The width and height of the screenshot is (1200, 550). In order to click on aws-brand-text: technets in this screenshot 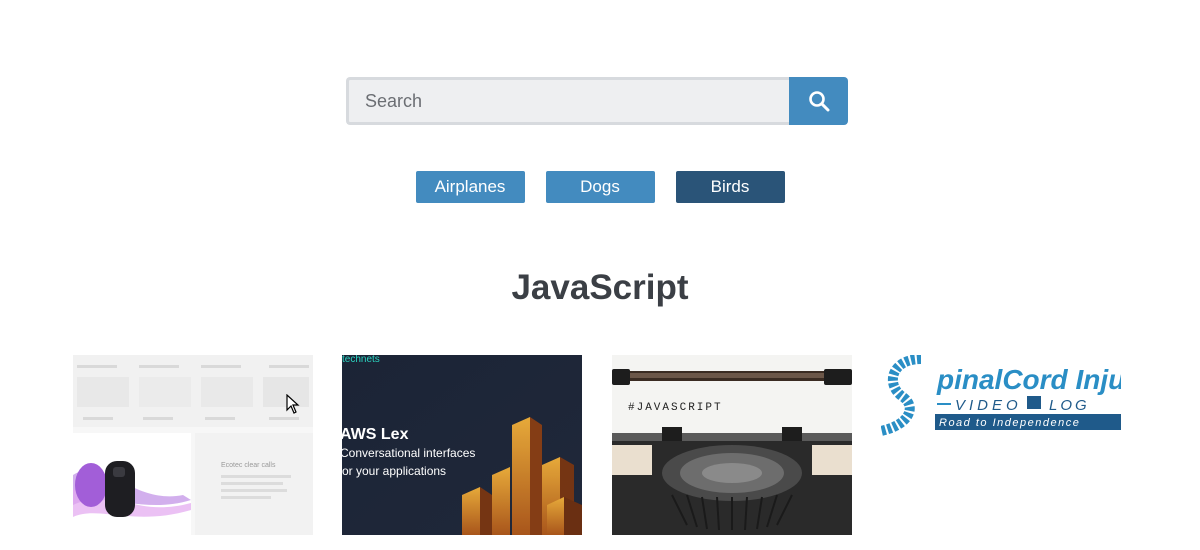, I will do `click(361, 360)`.